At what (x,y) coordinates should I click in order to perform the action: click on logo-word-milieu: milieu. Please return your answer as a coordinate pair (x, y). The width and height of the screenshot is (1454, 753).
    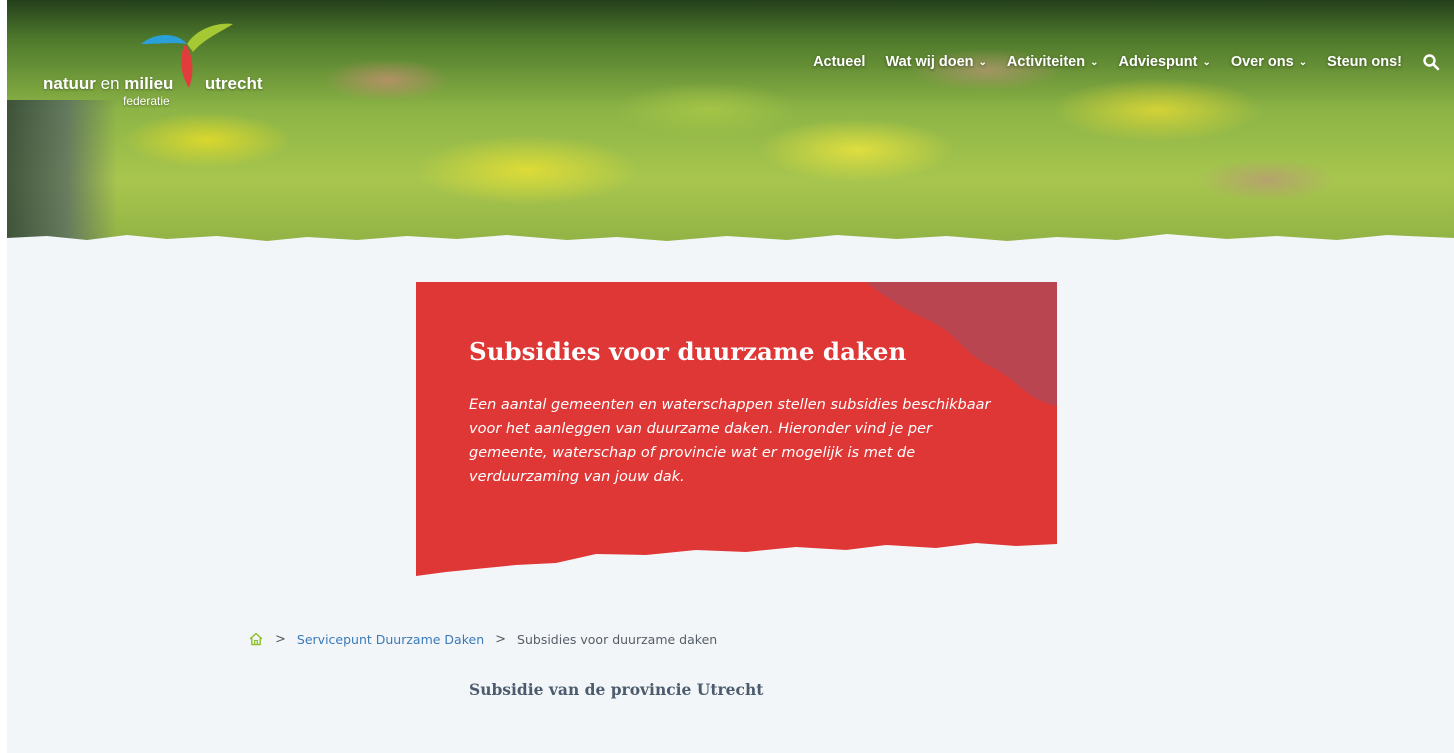
    Looking at the image, I should click on (149, 83).